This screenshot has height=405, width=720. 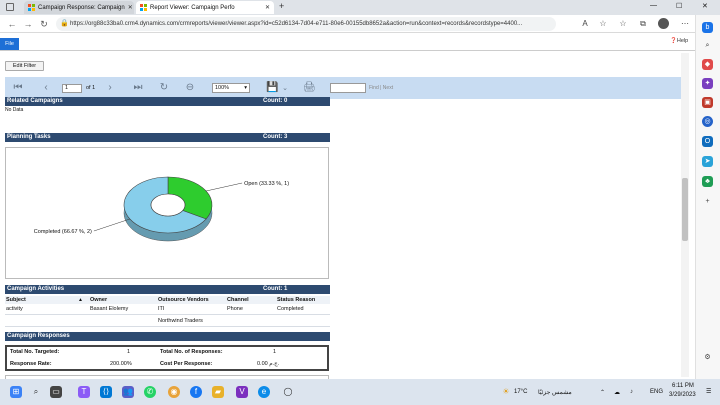 What do you see at coordinates (685, 24) in the screenshot?
I see `more-options-icon: ⋯` at bounding box center [685, 24].